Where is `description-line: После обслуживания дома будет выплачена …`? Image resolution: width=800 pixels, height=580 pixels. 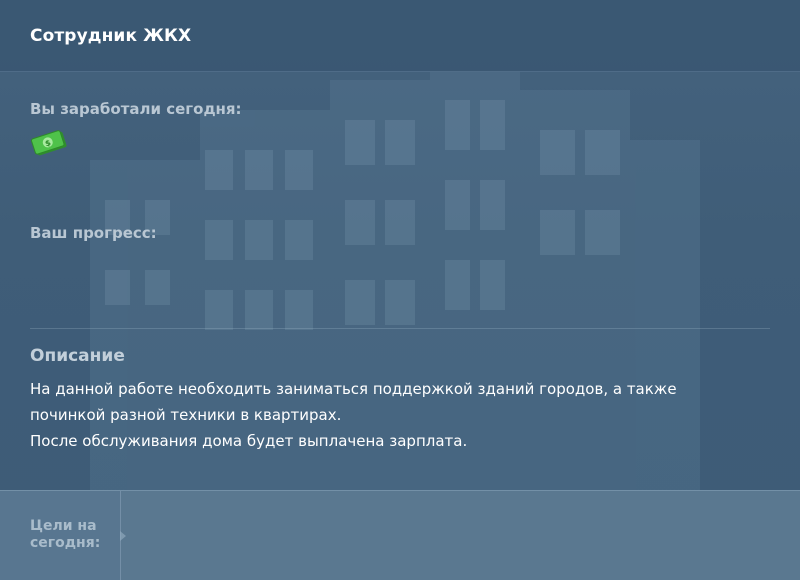
description-line: После обслуживания дома будет выплачена … is located at coordinates (249, 441).